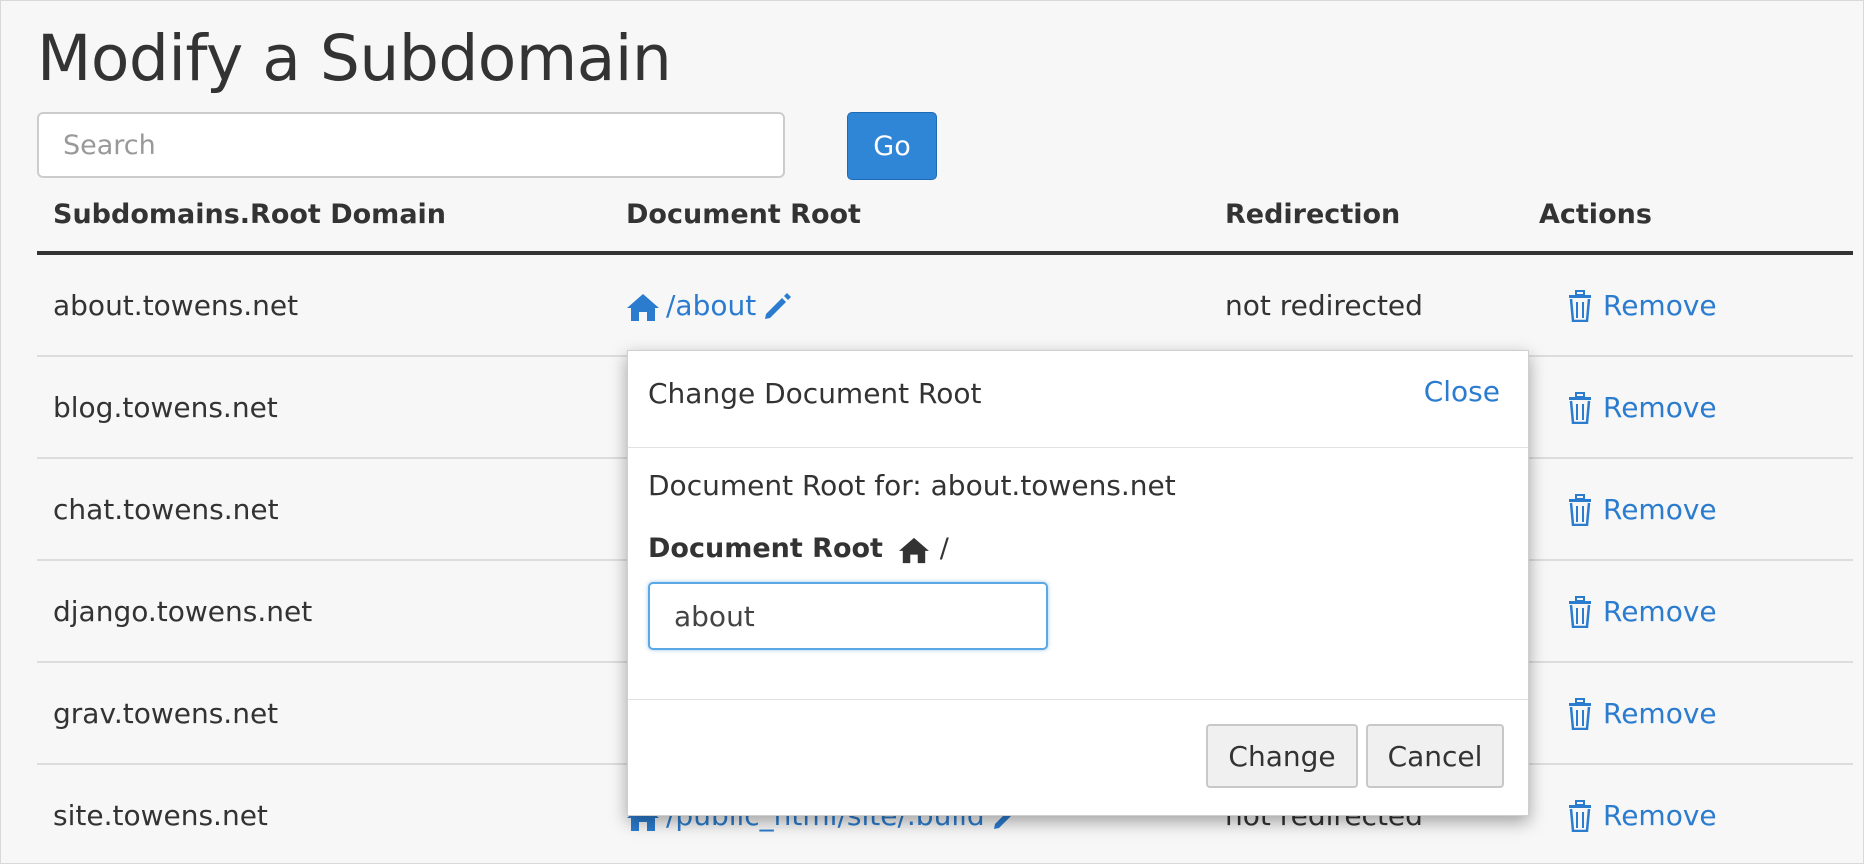 This screenshot has width=1864, height=864. I want to click on document-root-link: /about, so click(709, 305).